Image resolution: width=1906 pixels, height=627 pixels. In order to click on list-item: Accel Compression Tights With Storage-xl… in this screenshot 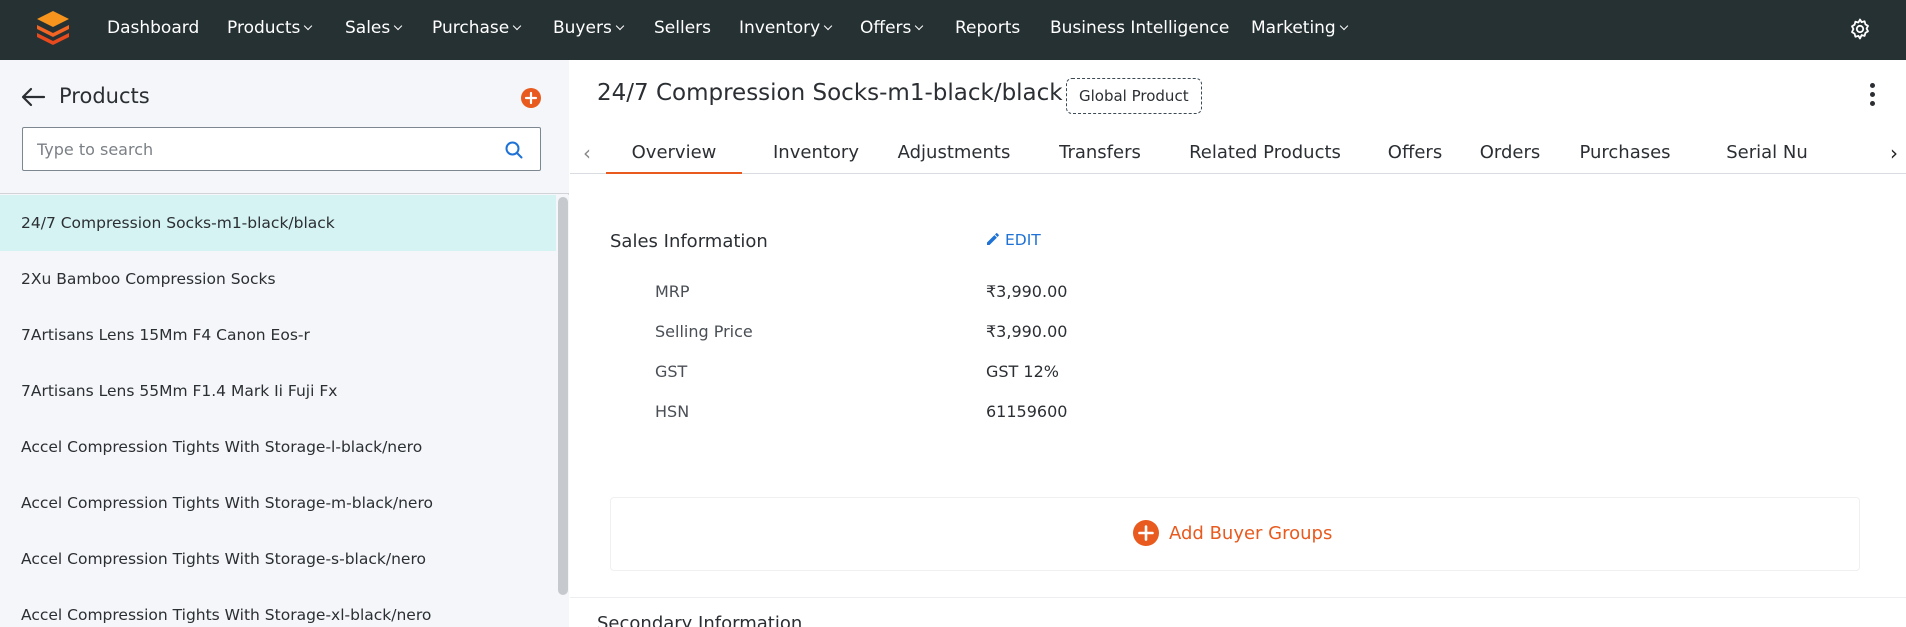, I will do `click(278, 607)`.